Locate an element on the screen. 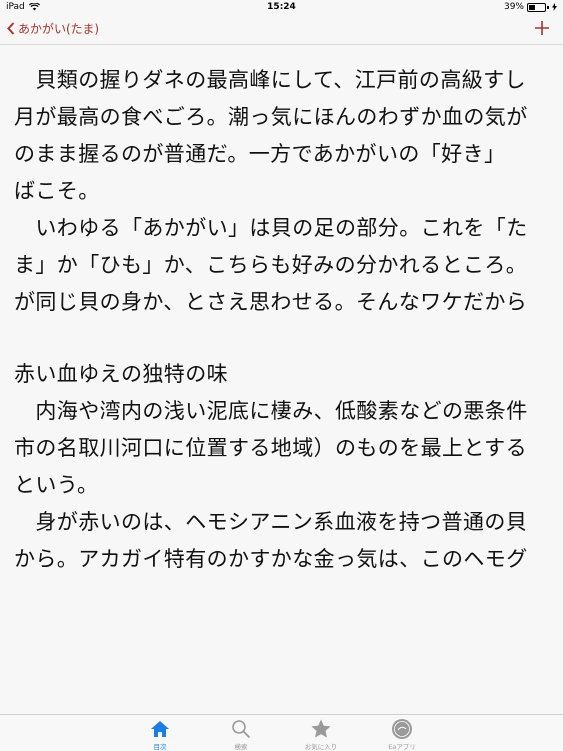 The image size is (563, 751). navigation-bar: あかがい(たま) is located at coordinates (281, 30).